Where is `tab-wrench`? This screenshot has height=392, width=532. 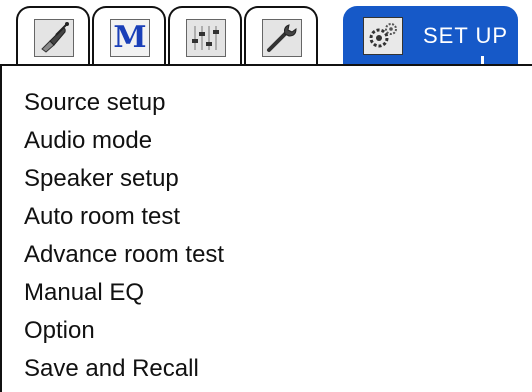
tab-wrench is located at coordinates (281, 35).